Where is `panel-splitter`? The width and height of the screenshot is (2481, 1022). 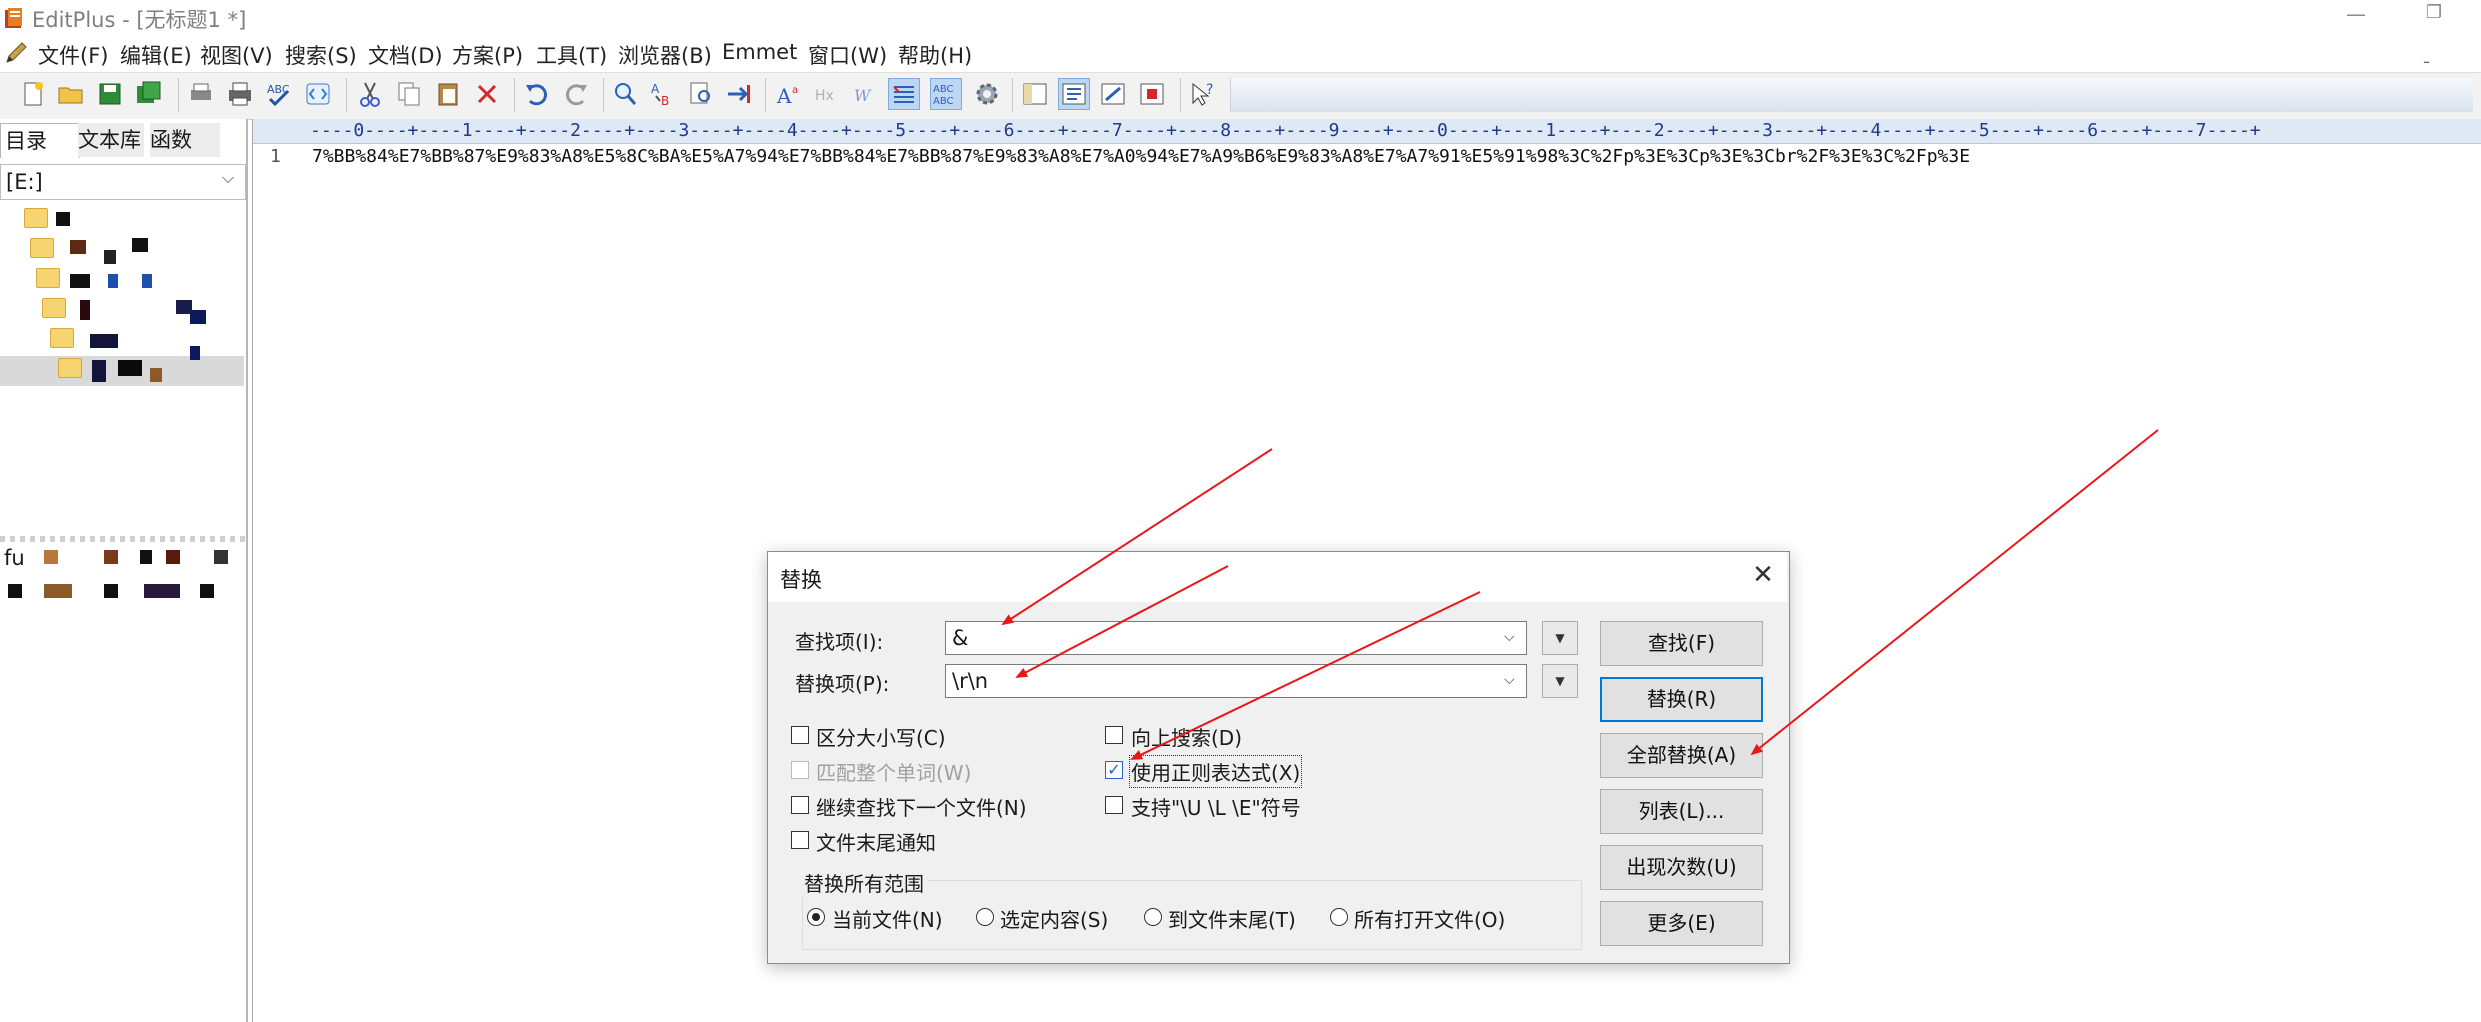
panel-splitter is located at coordinates (123, 539).